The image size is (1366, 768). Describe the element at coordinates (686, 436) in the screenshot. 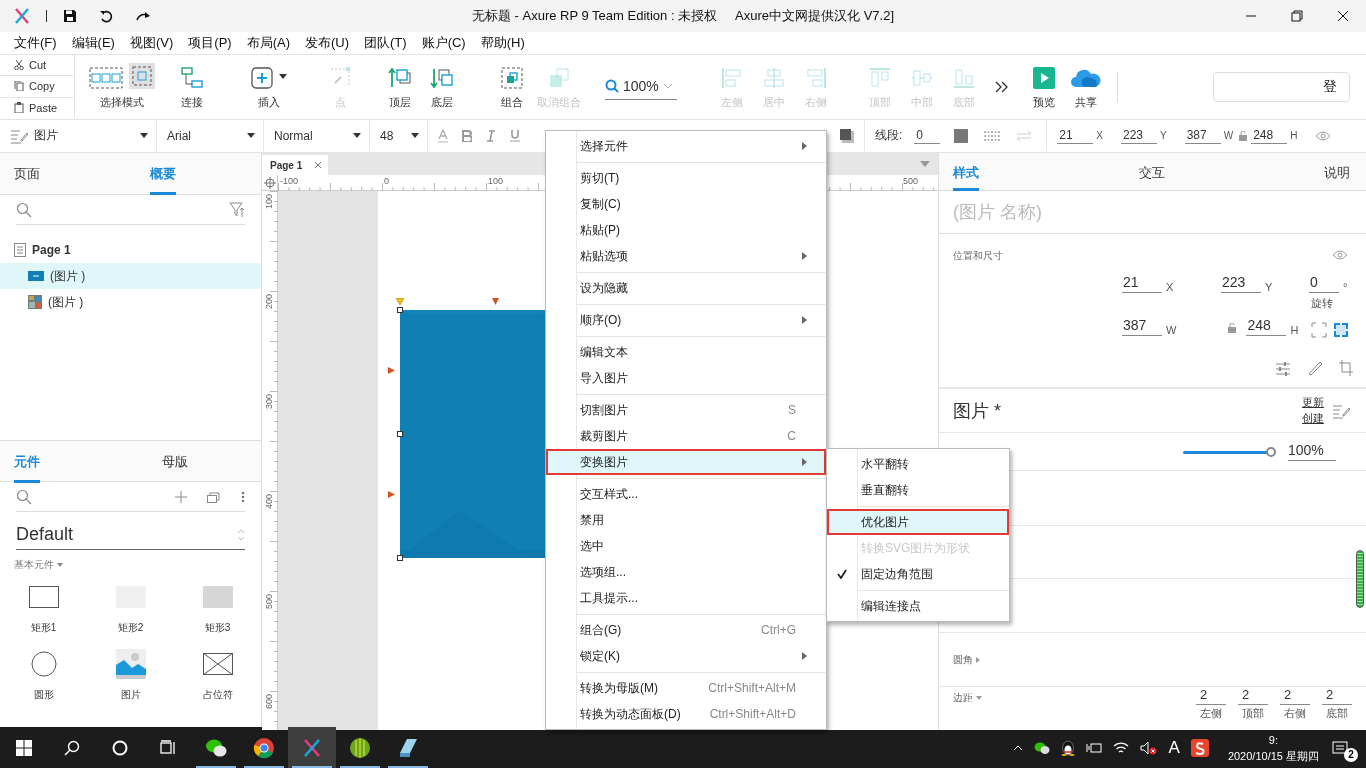

I see `menu-item: 裁剪图片 C` at that location.